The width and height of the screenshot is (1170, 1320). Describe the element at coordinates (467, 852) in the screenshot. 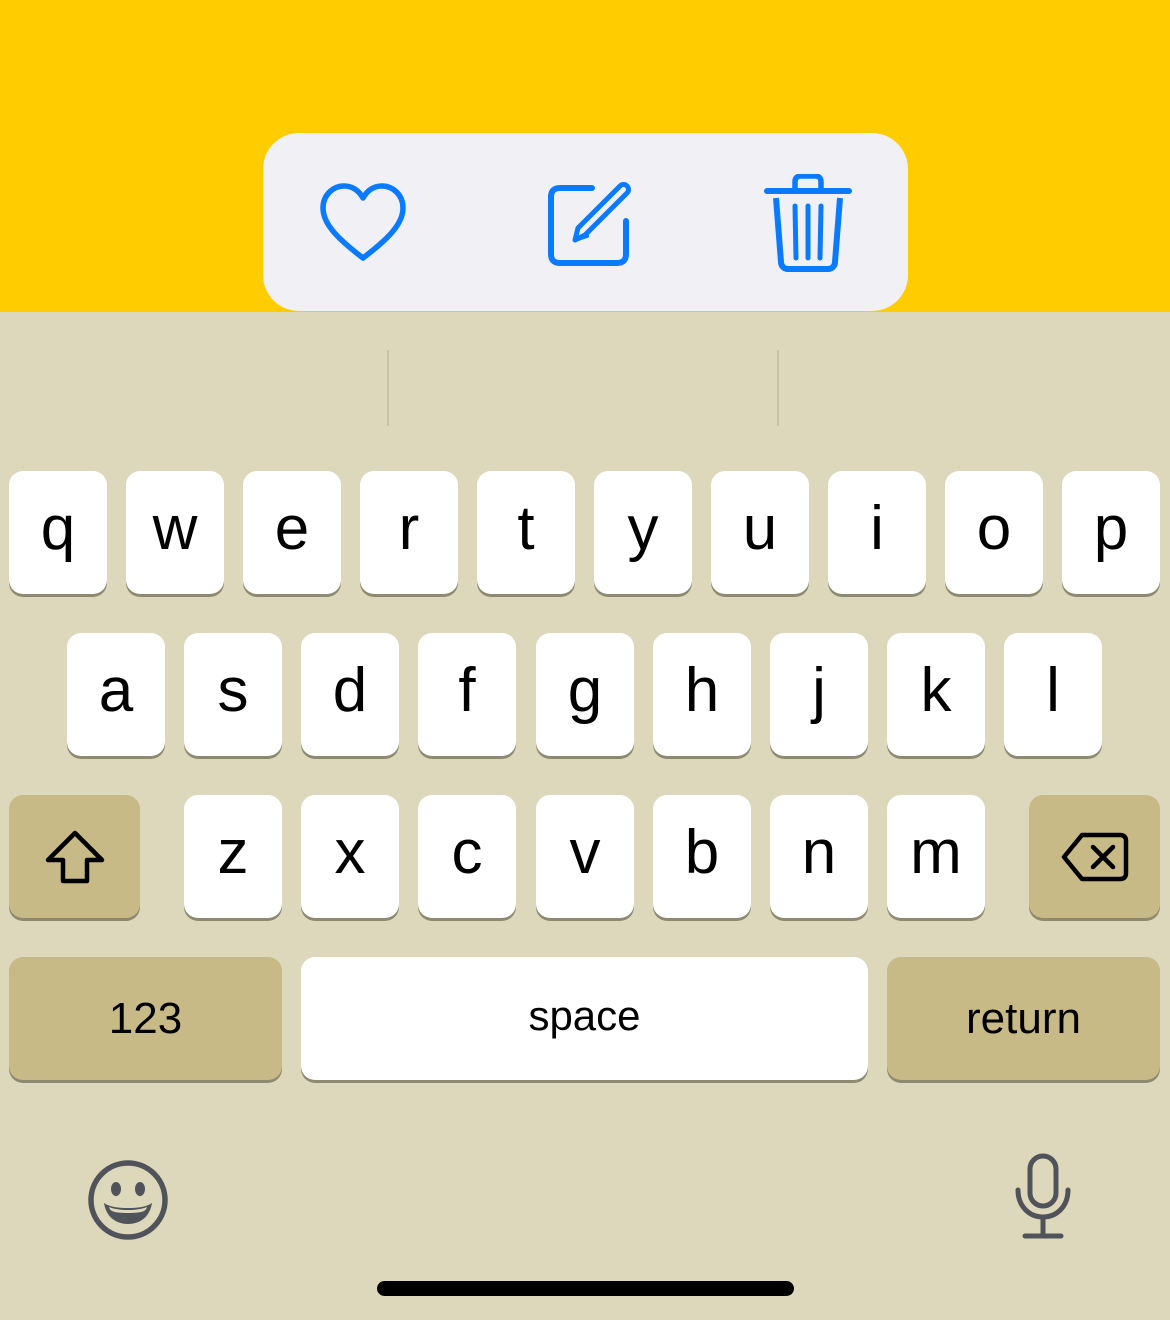

I see `key-label: c` at that location.